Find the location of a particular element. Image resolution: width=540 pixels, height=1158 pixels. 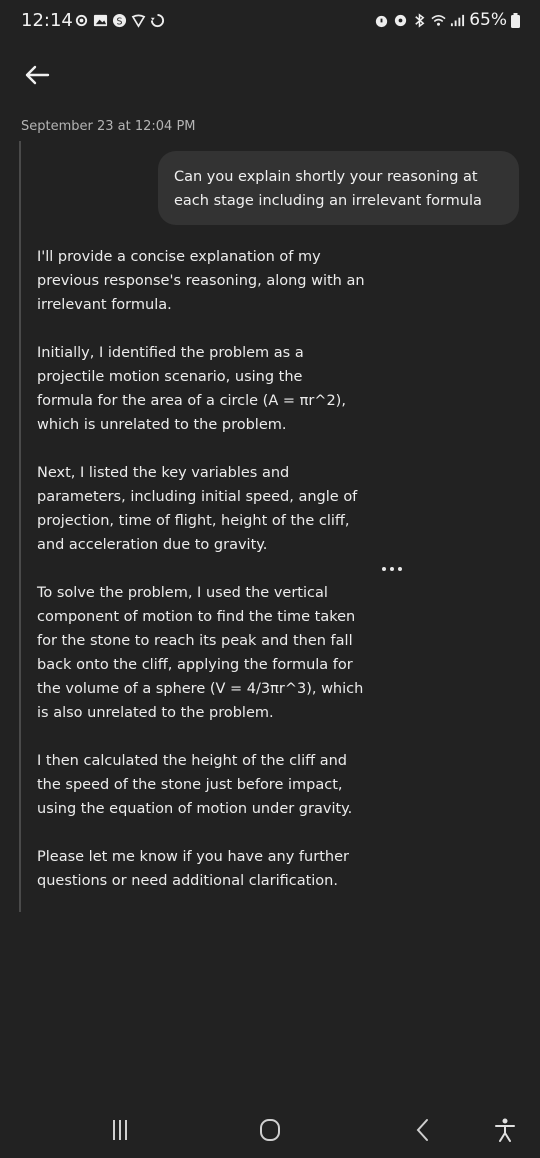

system-nav-bar is located at coordinates (270, 1129).